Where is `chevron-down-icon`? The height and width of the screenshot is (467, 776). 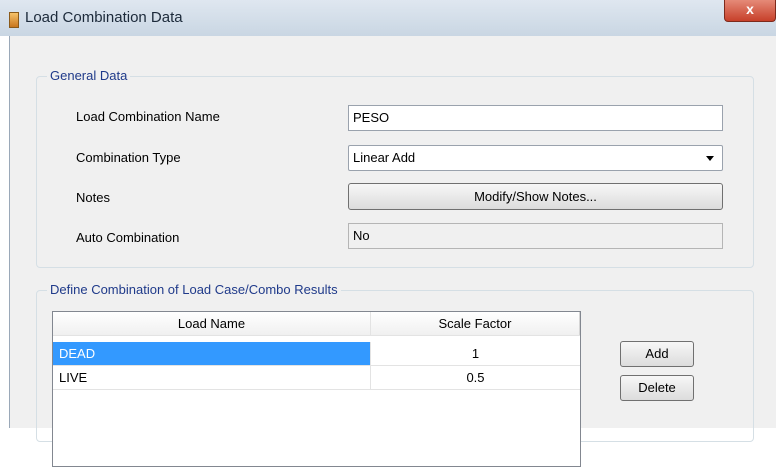 chevron-down-icon is located at coordinates (710, 158).